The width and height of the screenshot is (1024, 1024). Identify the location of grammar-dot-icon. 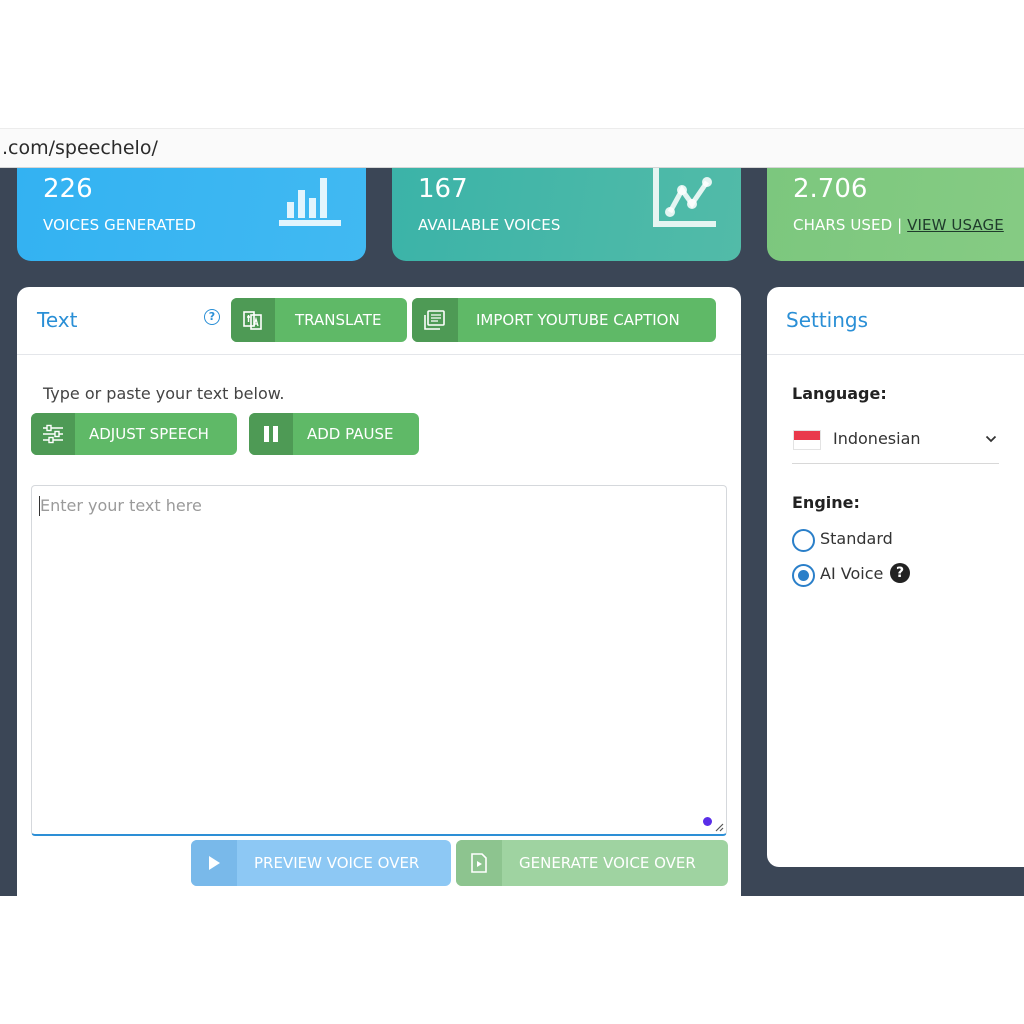
(707, 821).